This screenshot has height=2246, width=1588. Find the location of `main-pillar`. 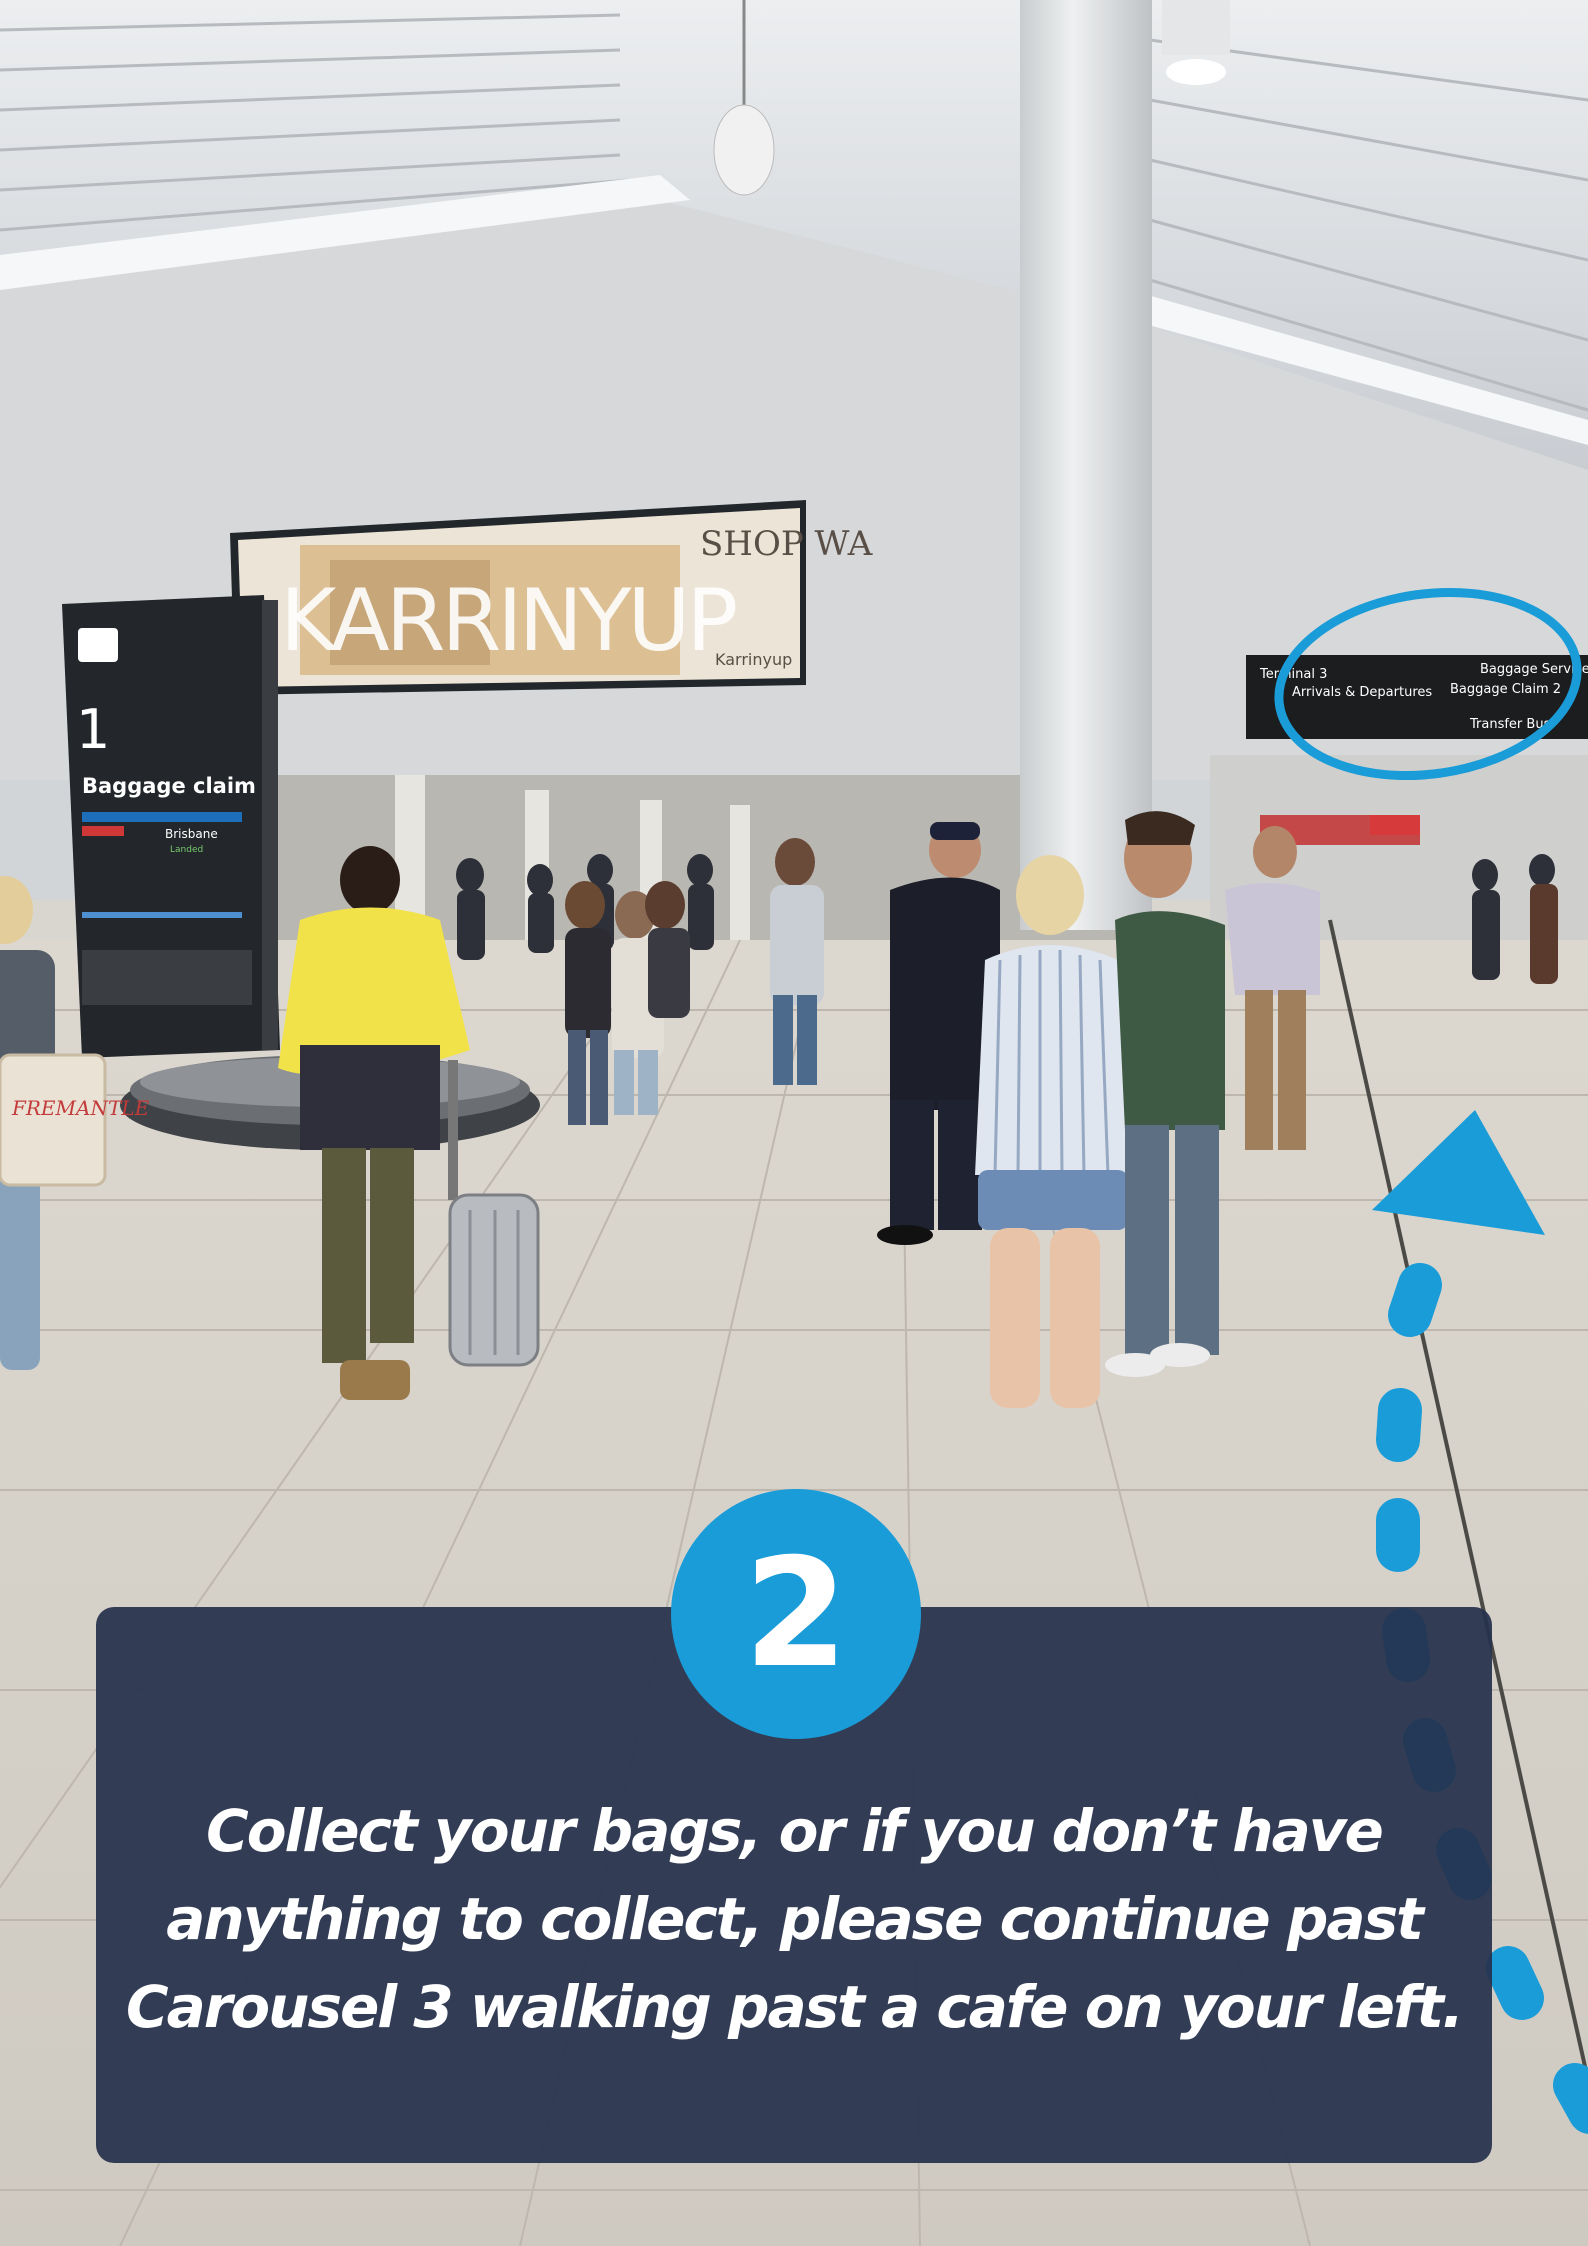

main-pillar is located at coordinates (1086, 465).